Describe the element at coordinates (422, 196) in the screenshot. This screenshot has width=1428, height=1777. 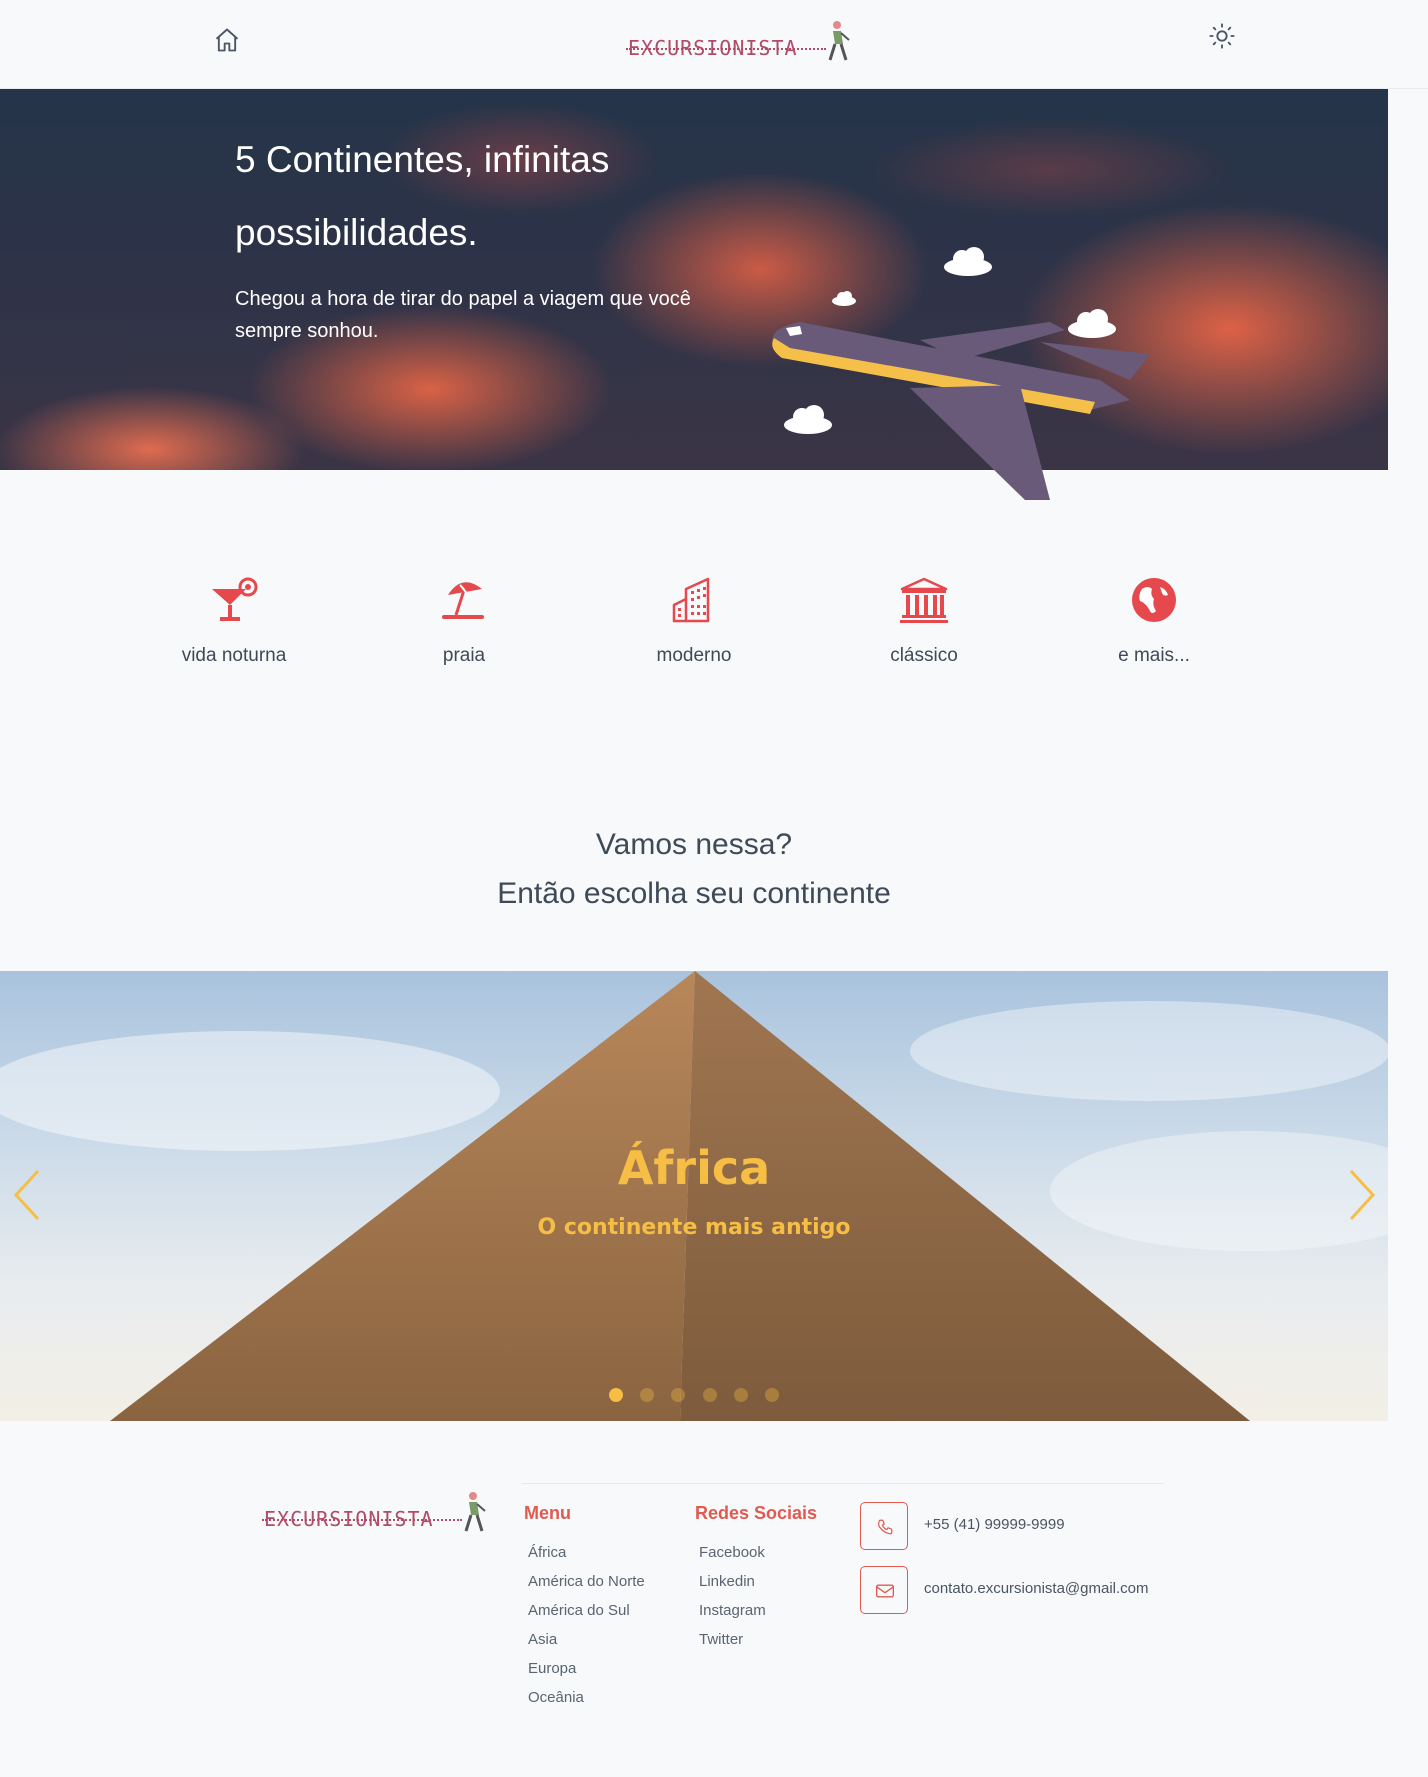
I see `hero-title: 5 Continentes, infinitas possibilidades.` at that location.